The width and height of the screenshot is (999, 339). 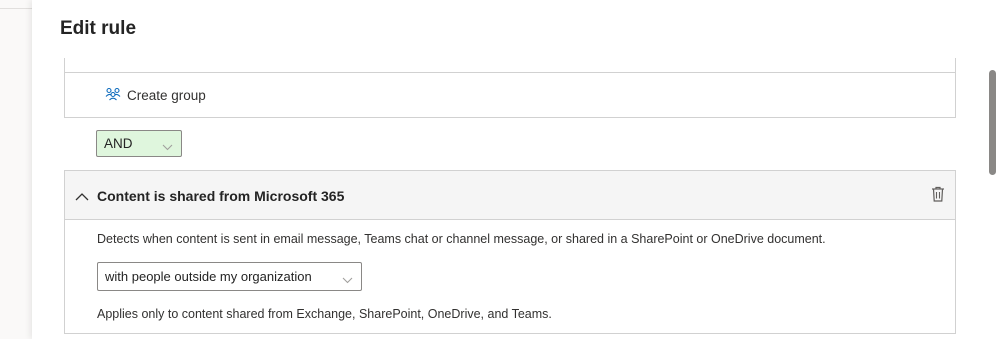 What do you see at coordinates (221, 196) in the screenshot?
I see `condition-title: Content is shared from Microsoft 365` at bounding box center [221, 196].